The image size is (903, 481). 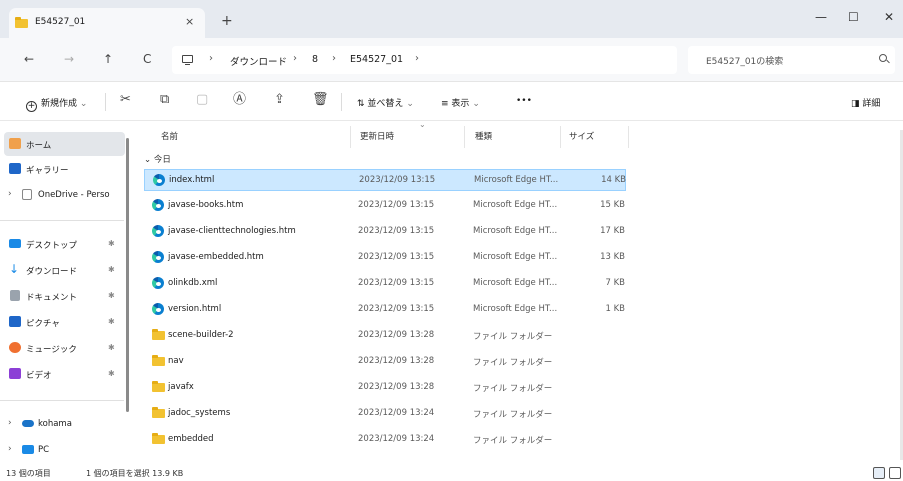 What do you see at coordinates (28, 473) in the screenshot?
I see `item-count: 13 個の項目` at bounding box center [28, 473].